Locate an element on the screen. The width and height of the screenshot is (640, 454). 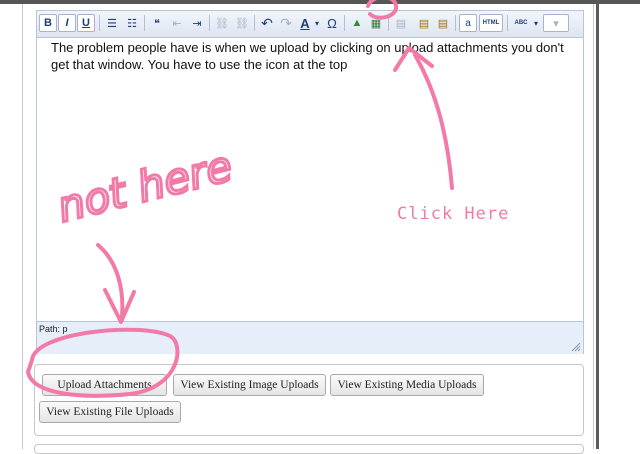
font-color-icon: A is located at coordinates (305, 23).